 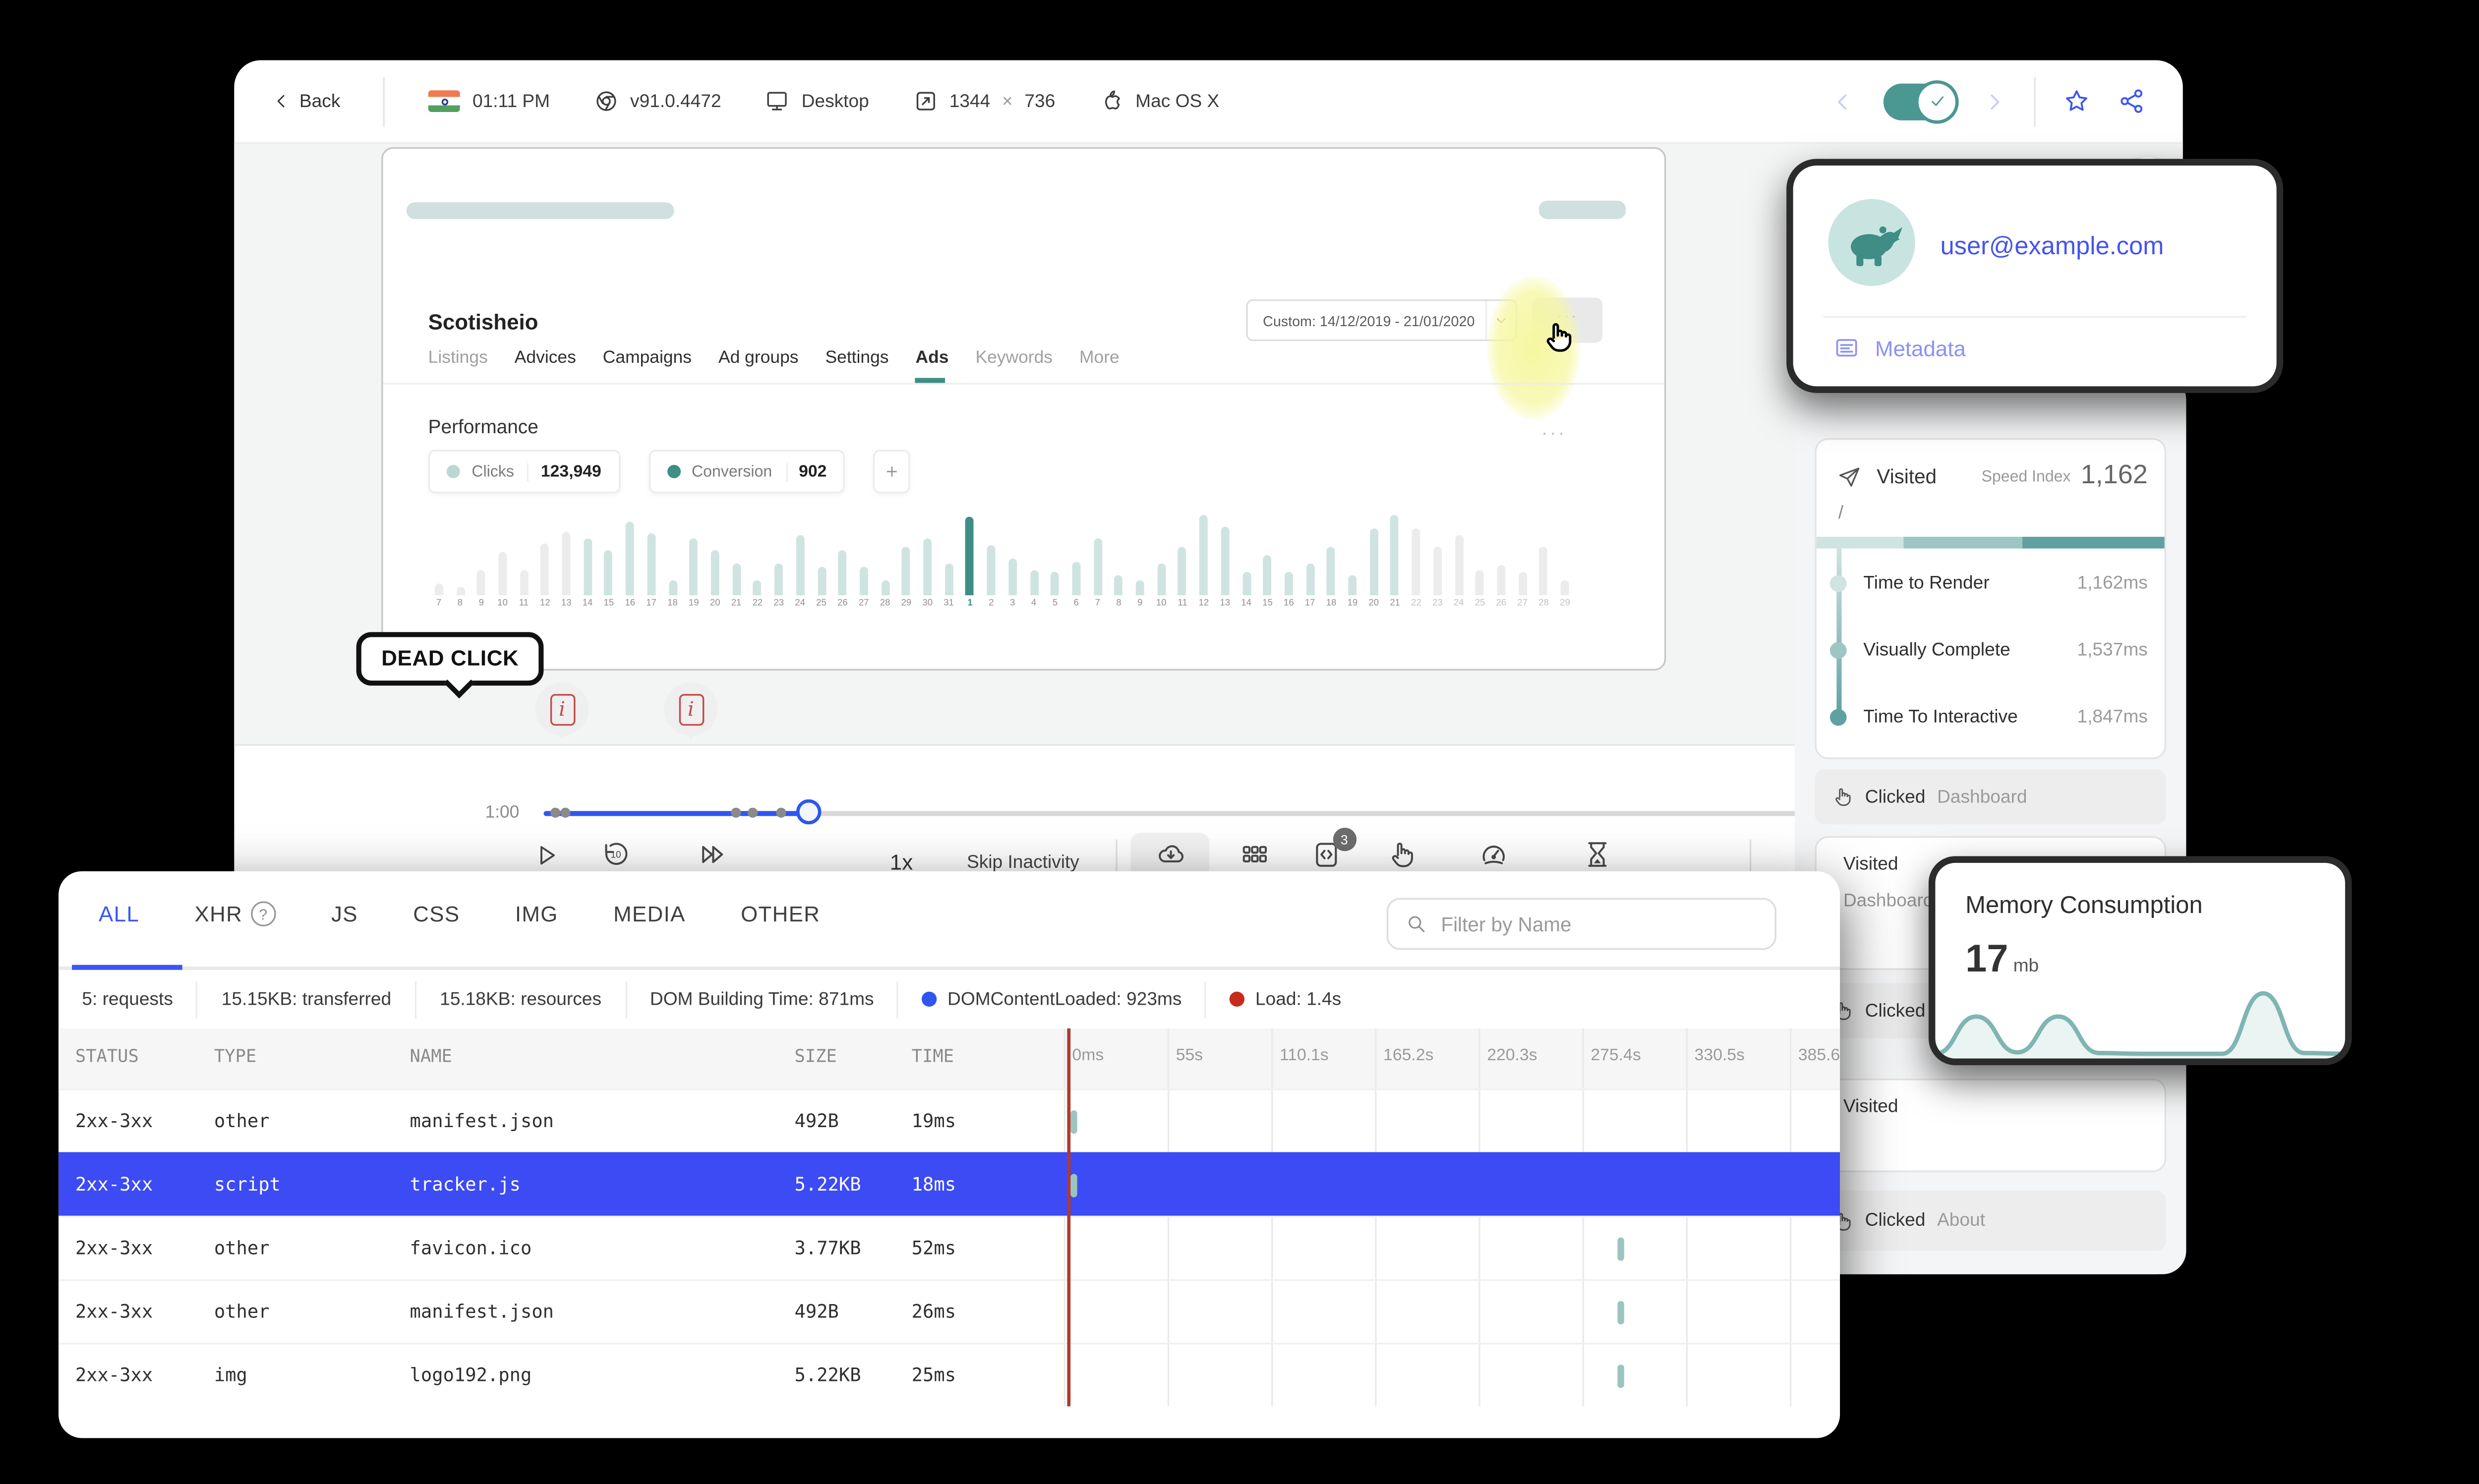 I want to click on metadata-label: Metadata, so click(x=1921, y=348).